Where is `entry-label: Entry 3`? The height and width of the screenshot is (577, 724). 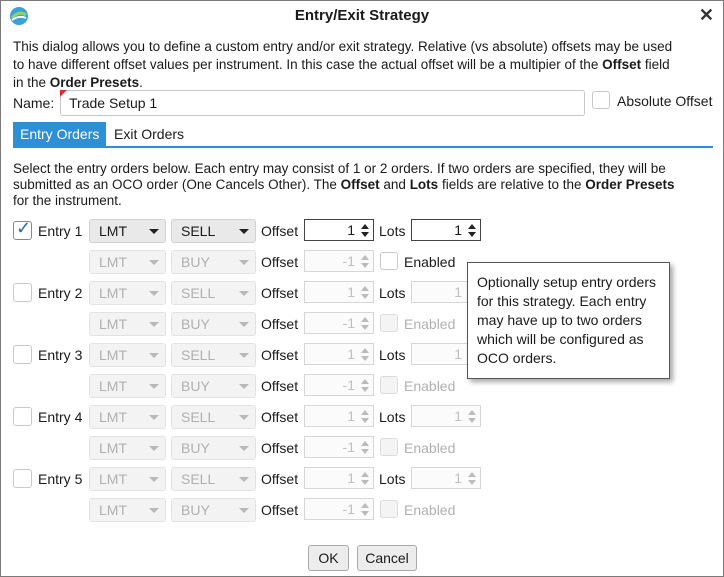
entry-label: Entry 3 is located at coordinates (60, 355).